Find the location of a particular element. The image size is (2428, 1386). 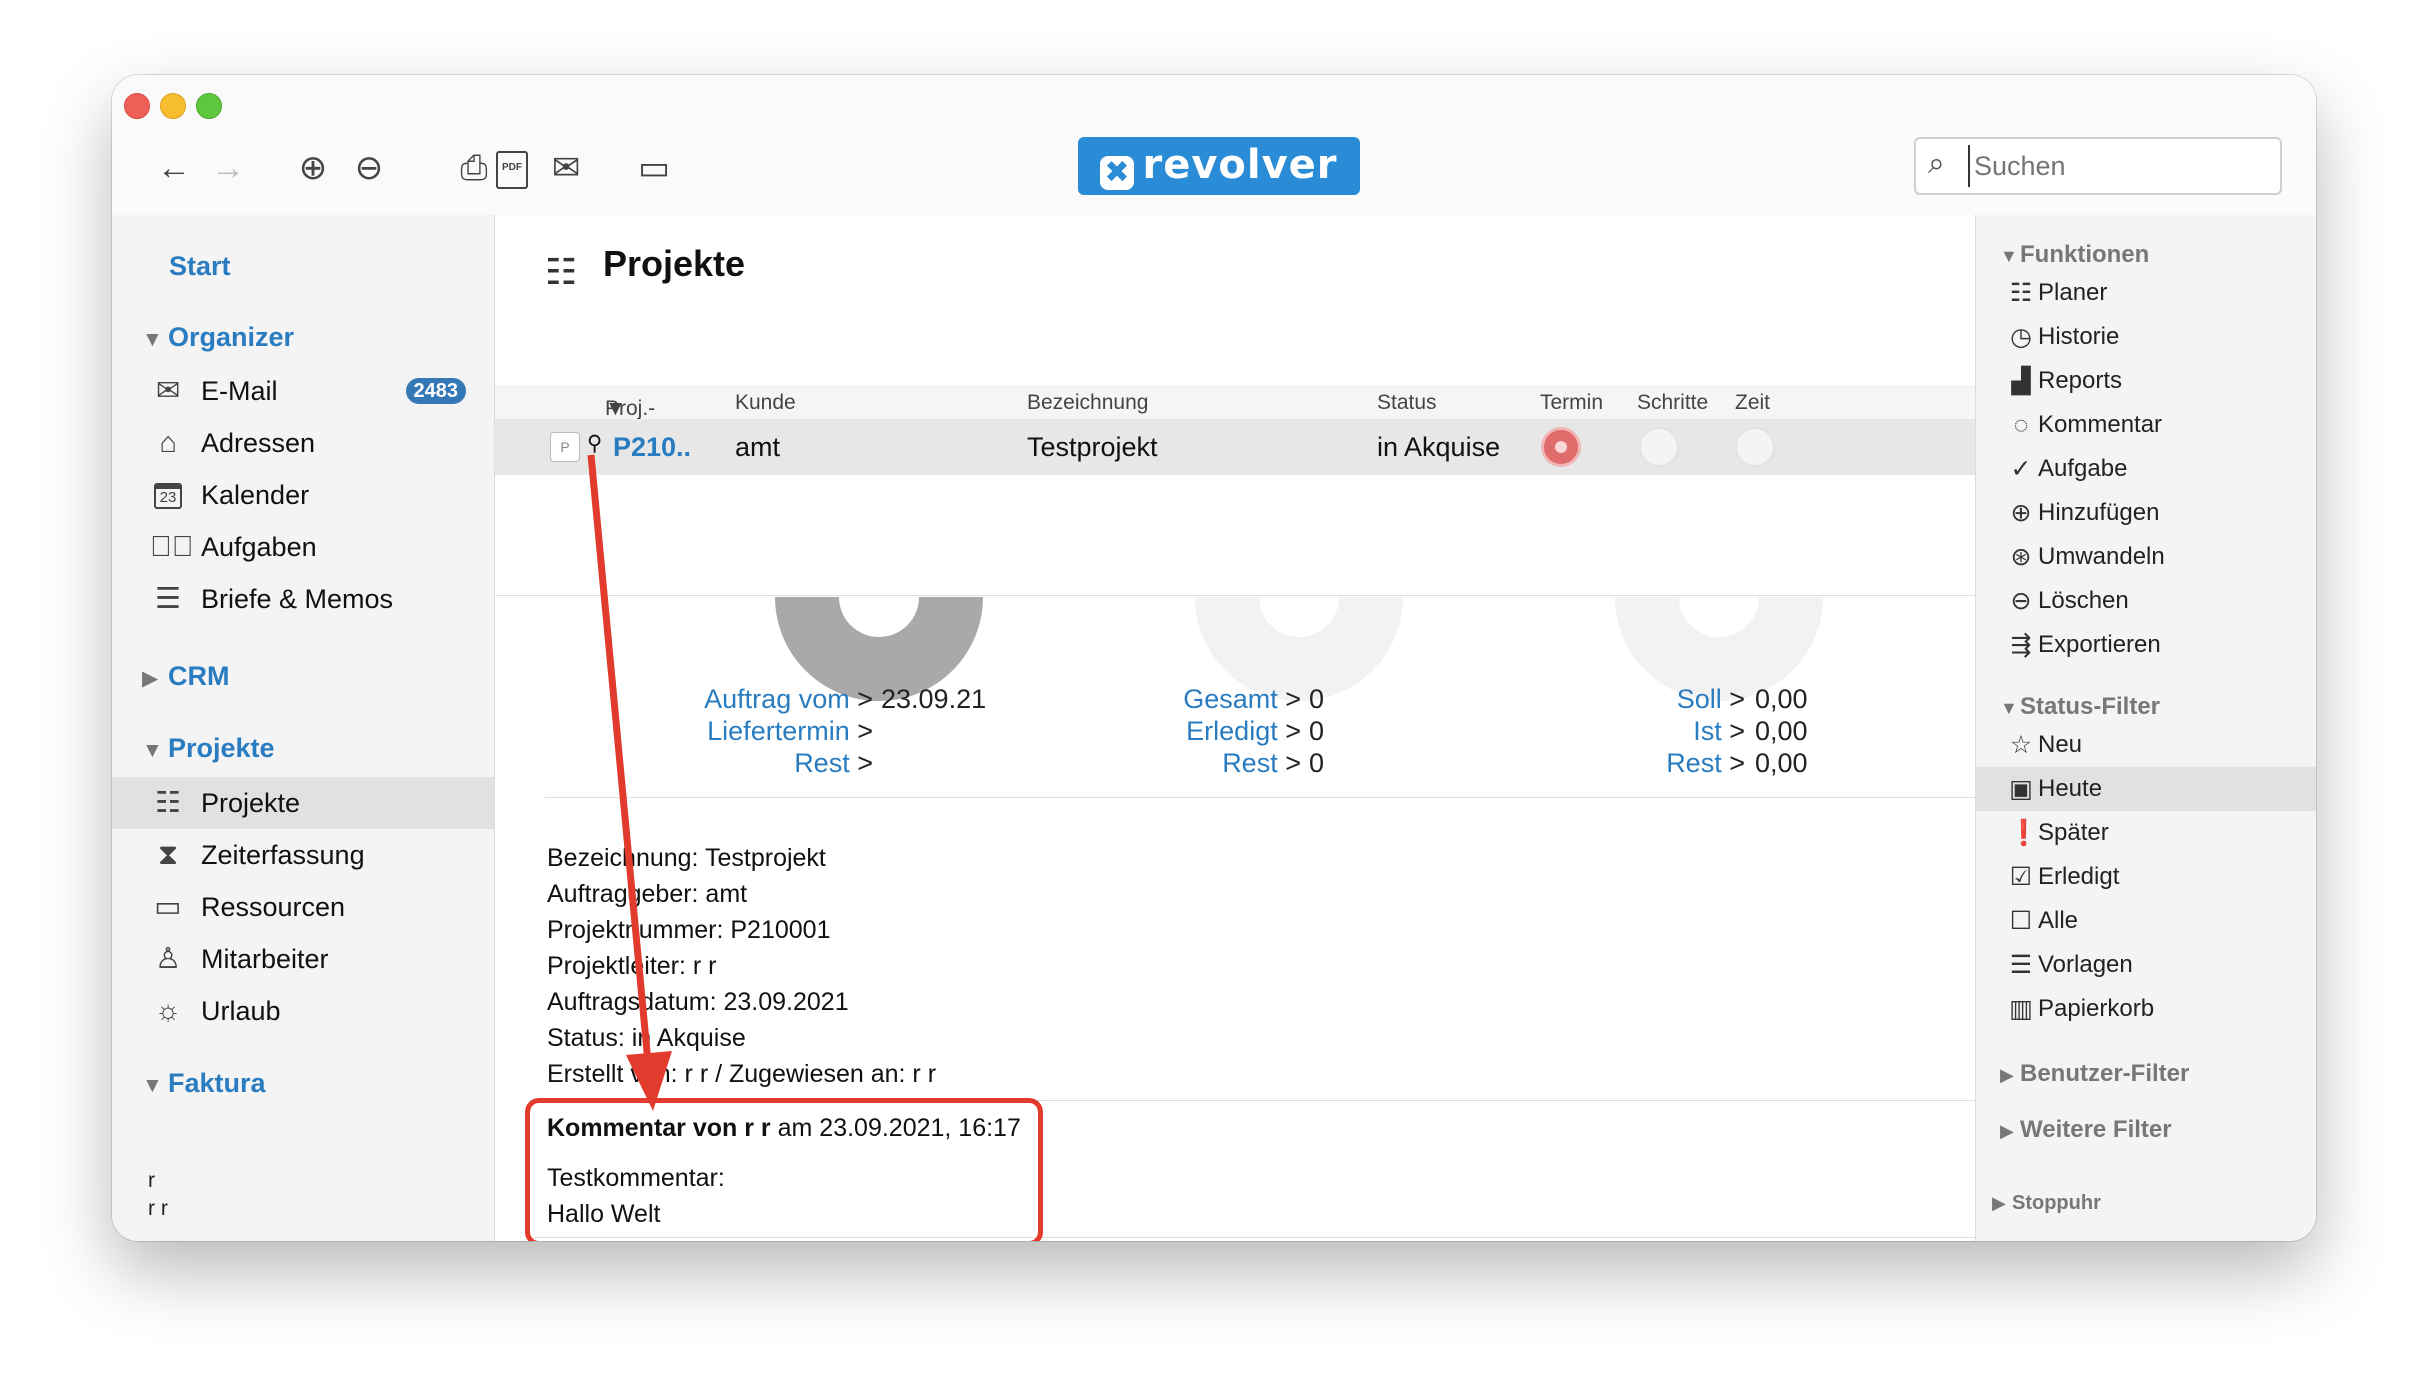

action-hinzufuegen: ⊕ Hinzufügen is located at coordinates (2146, 513).